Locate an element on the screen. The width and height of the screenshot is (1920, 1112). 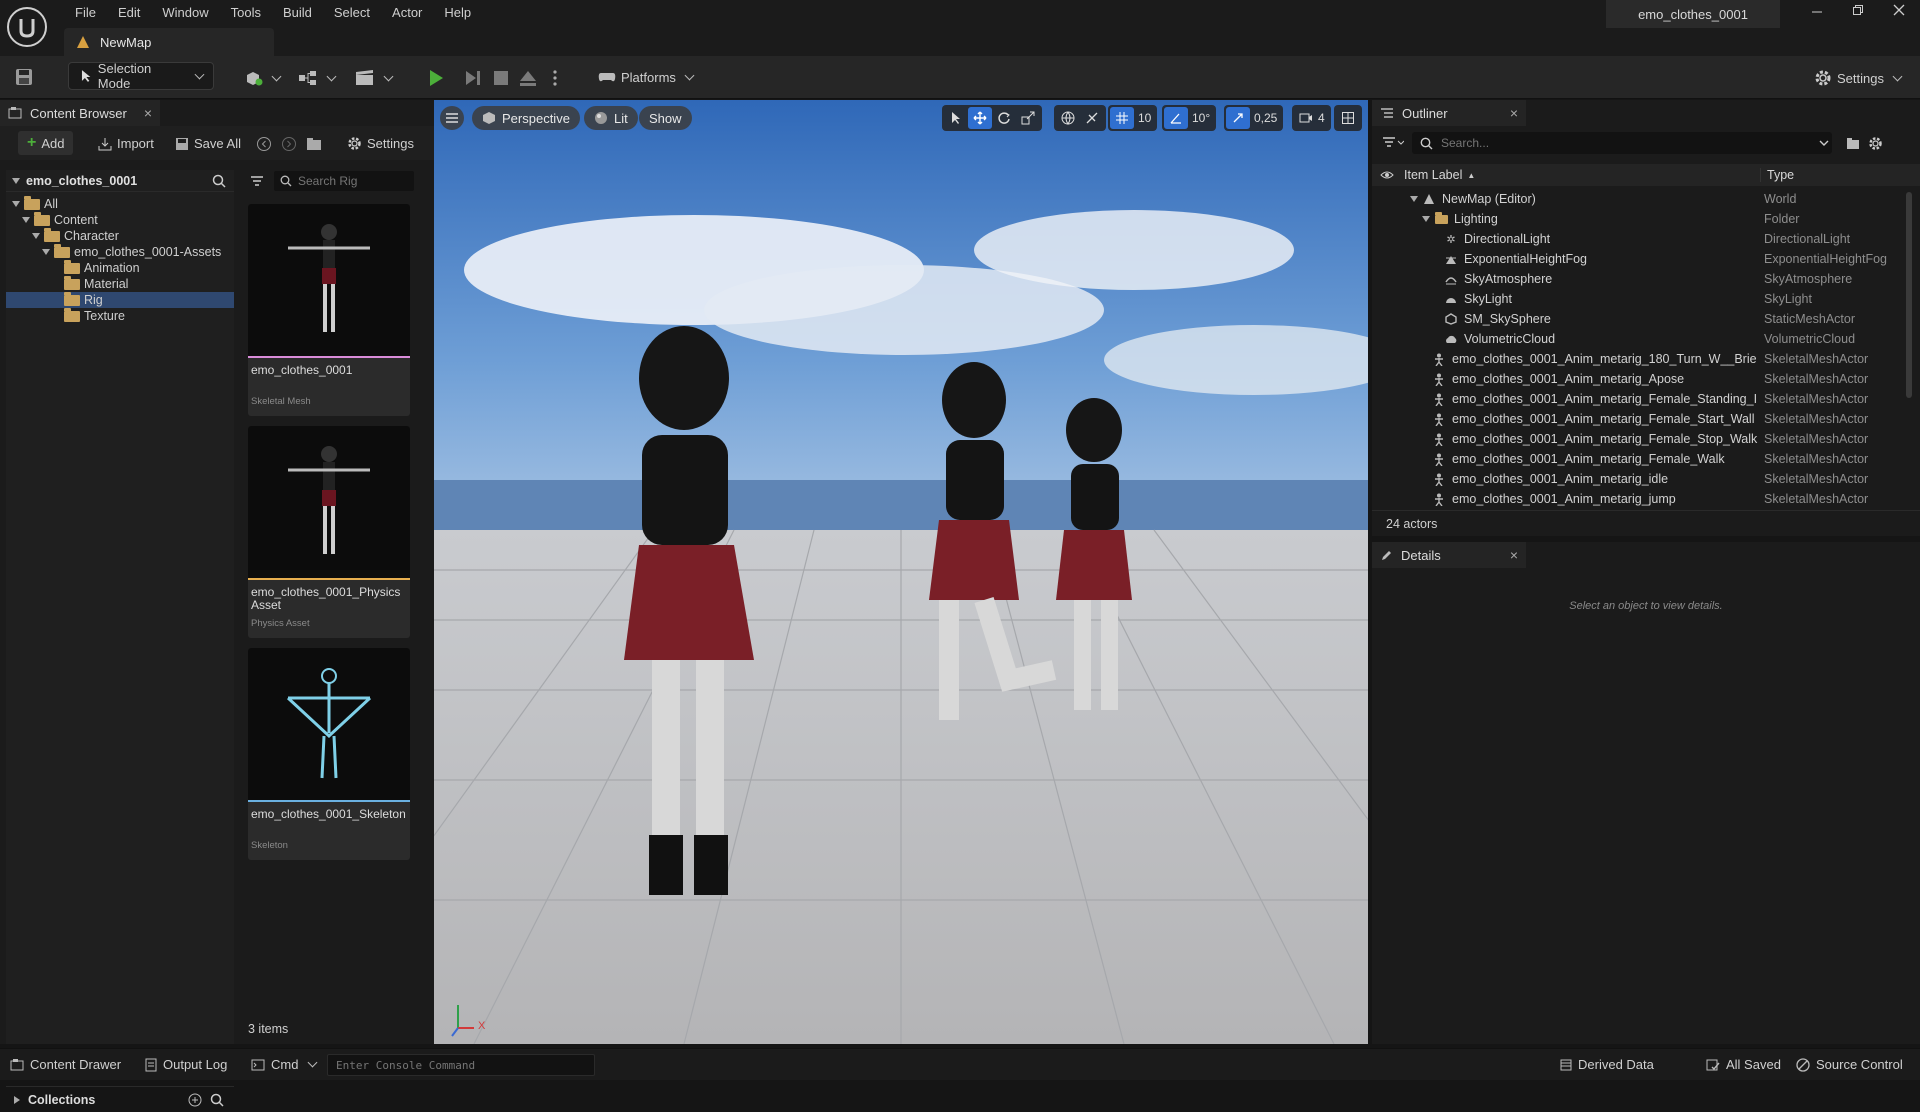
back-icon is located at coordinates (264, 144).